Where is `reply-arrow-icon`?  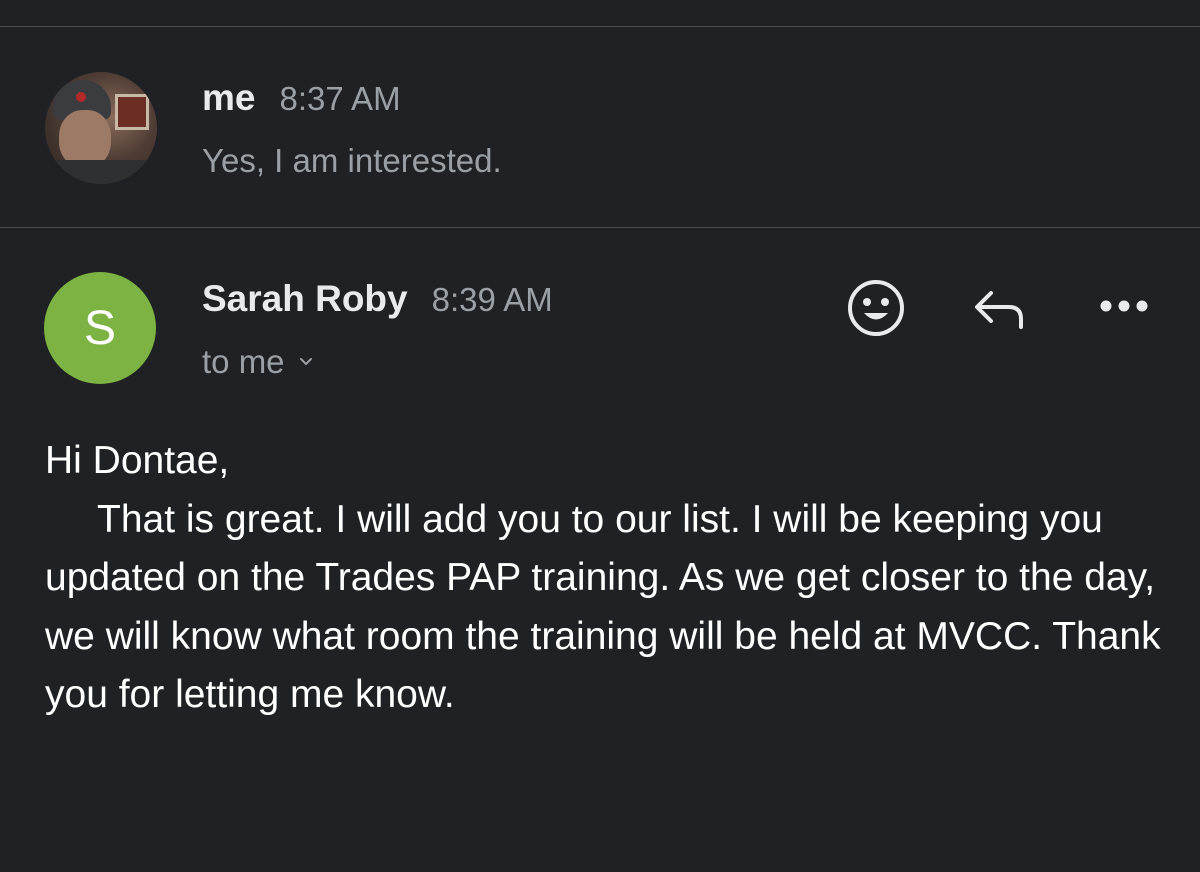
reply-arrow-icon is located at coordinates (999, 310).